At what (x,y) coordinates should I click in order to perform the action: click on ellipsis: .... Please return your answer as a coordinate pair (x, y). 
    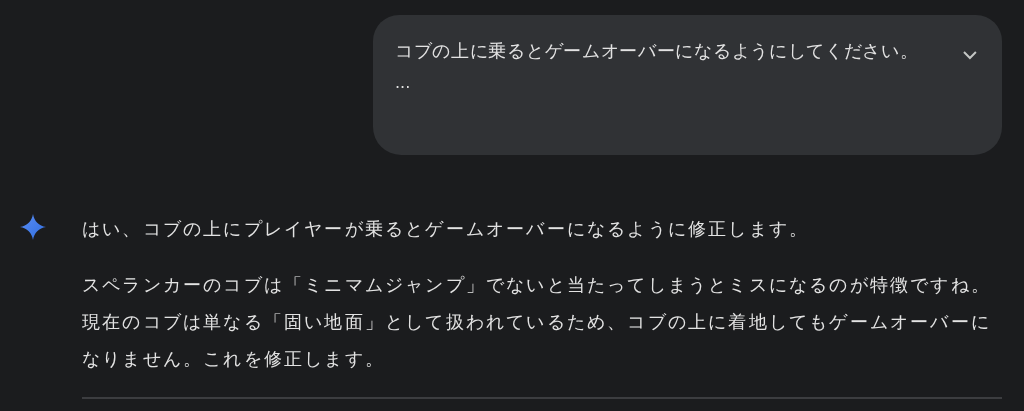
    Looking at the image, I should click on (403, 83).